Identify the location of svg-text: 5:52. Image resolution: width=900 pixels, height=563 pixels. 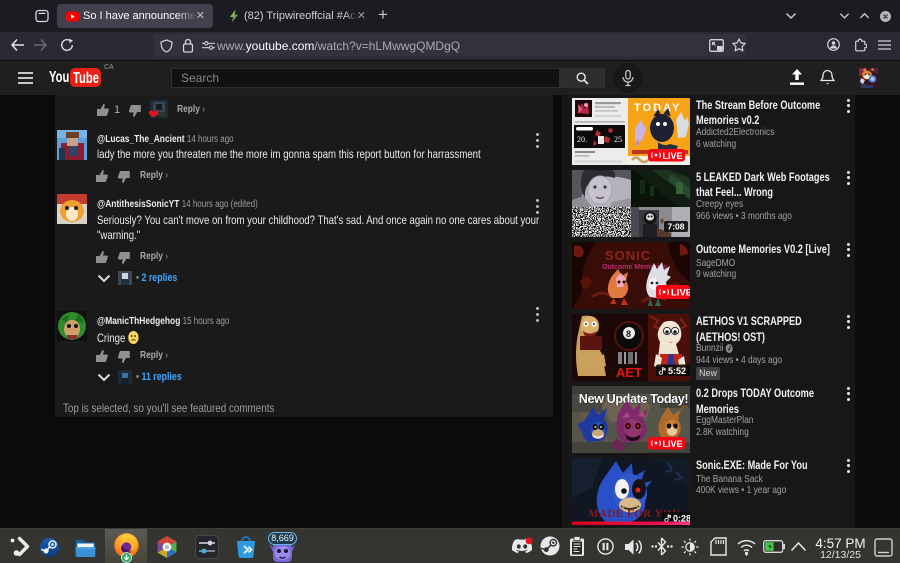
(677, 371).